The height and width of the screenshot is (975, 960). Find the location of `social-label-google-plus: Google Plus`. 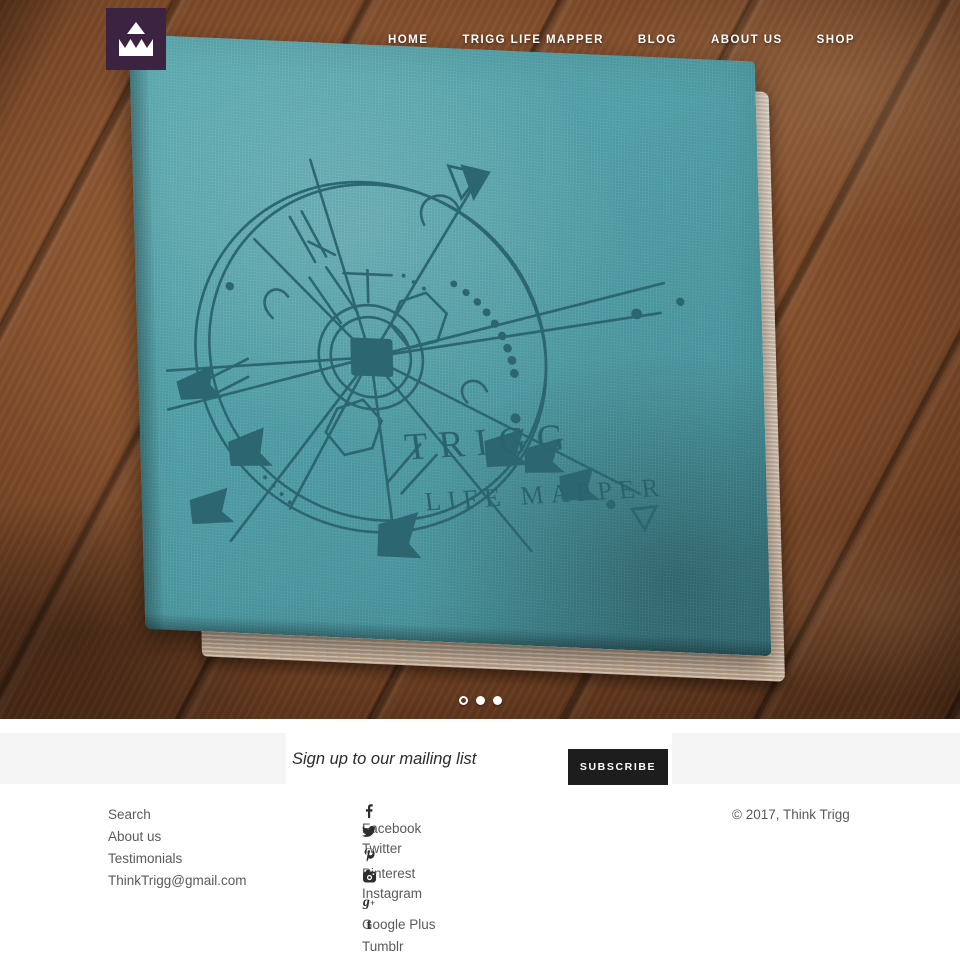

social-label-google-plus: Google Plus is located at coordinates (399, 924).